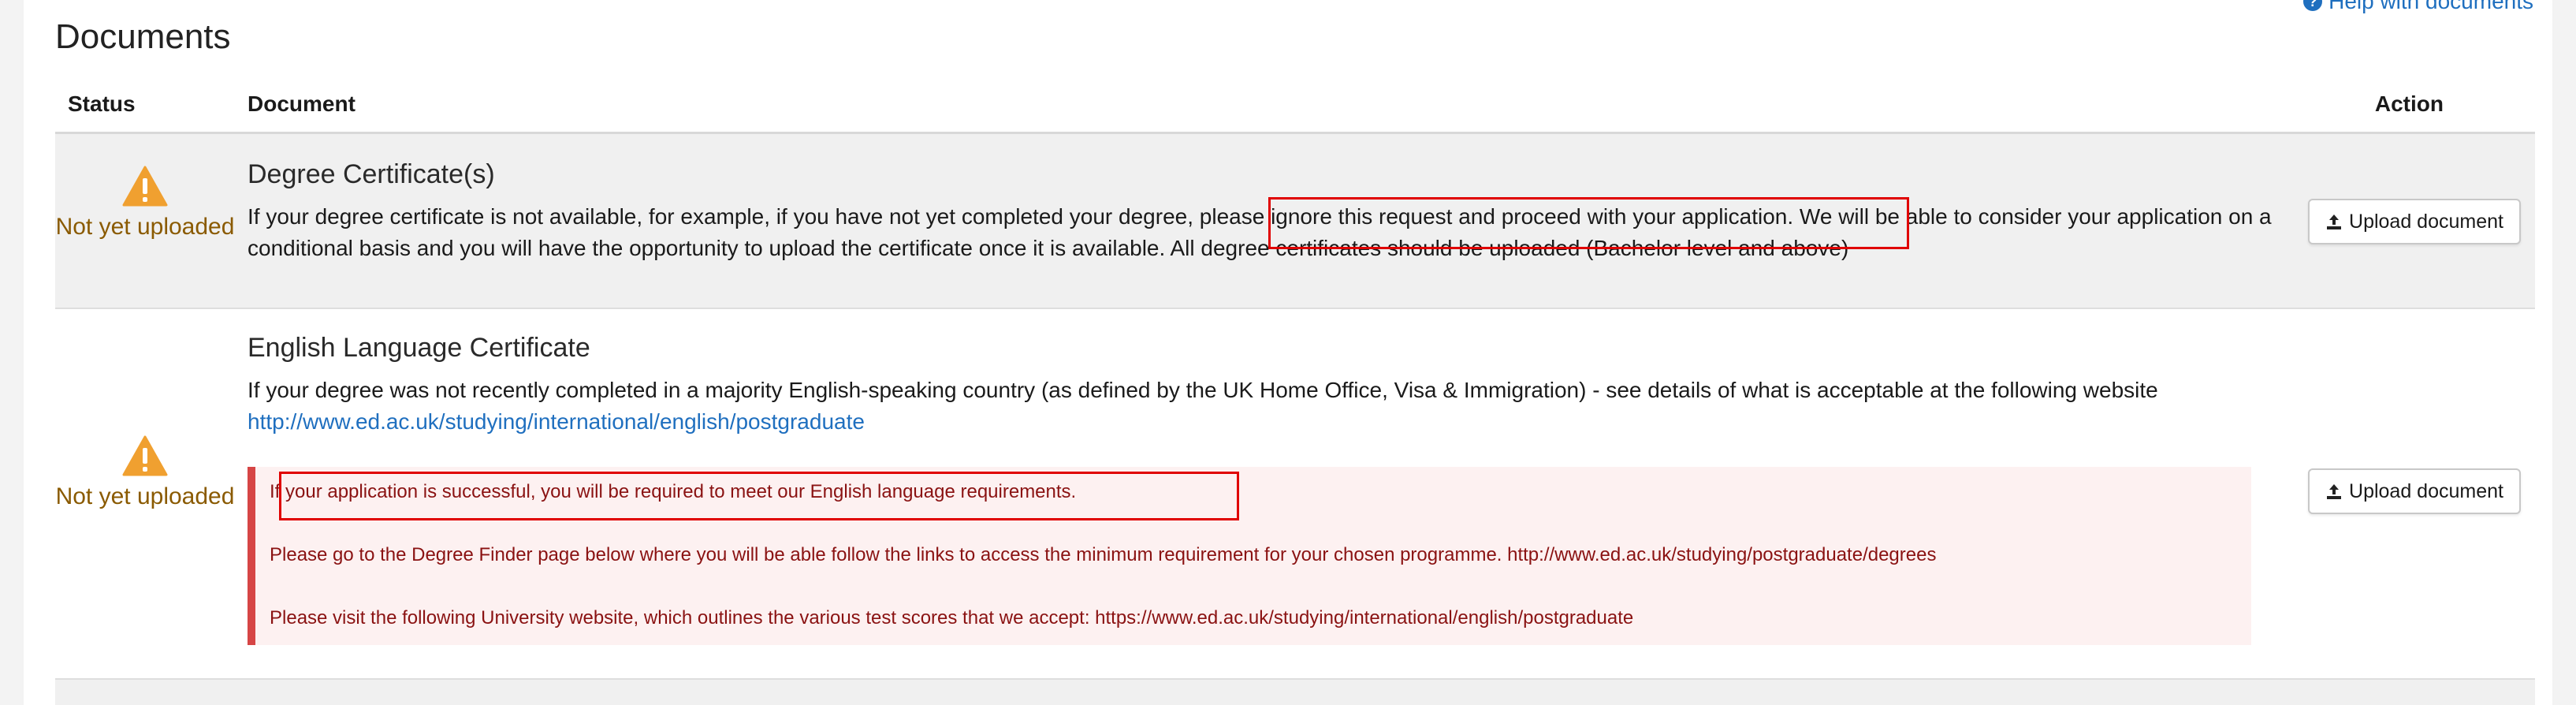  I want to click on page-title: Documents, so click(143, 36).